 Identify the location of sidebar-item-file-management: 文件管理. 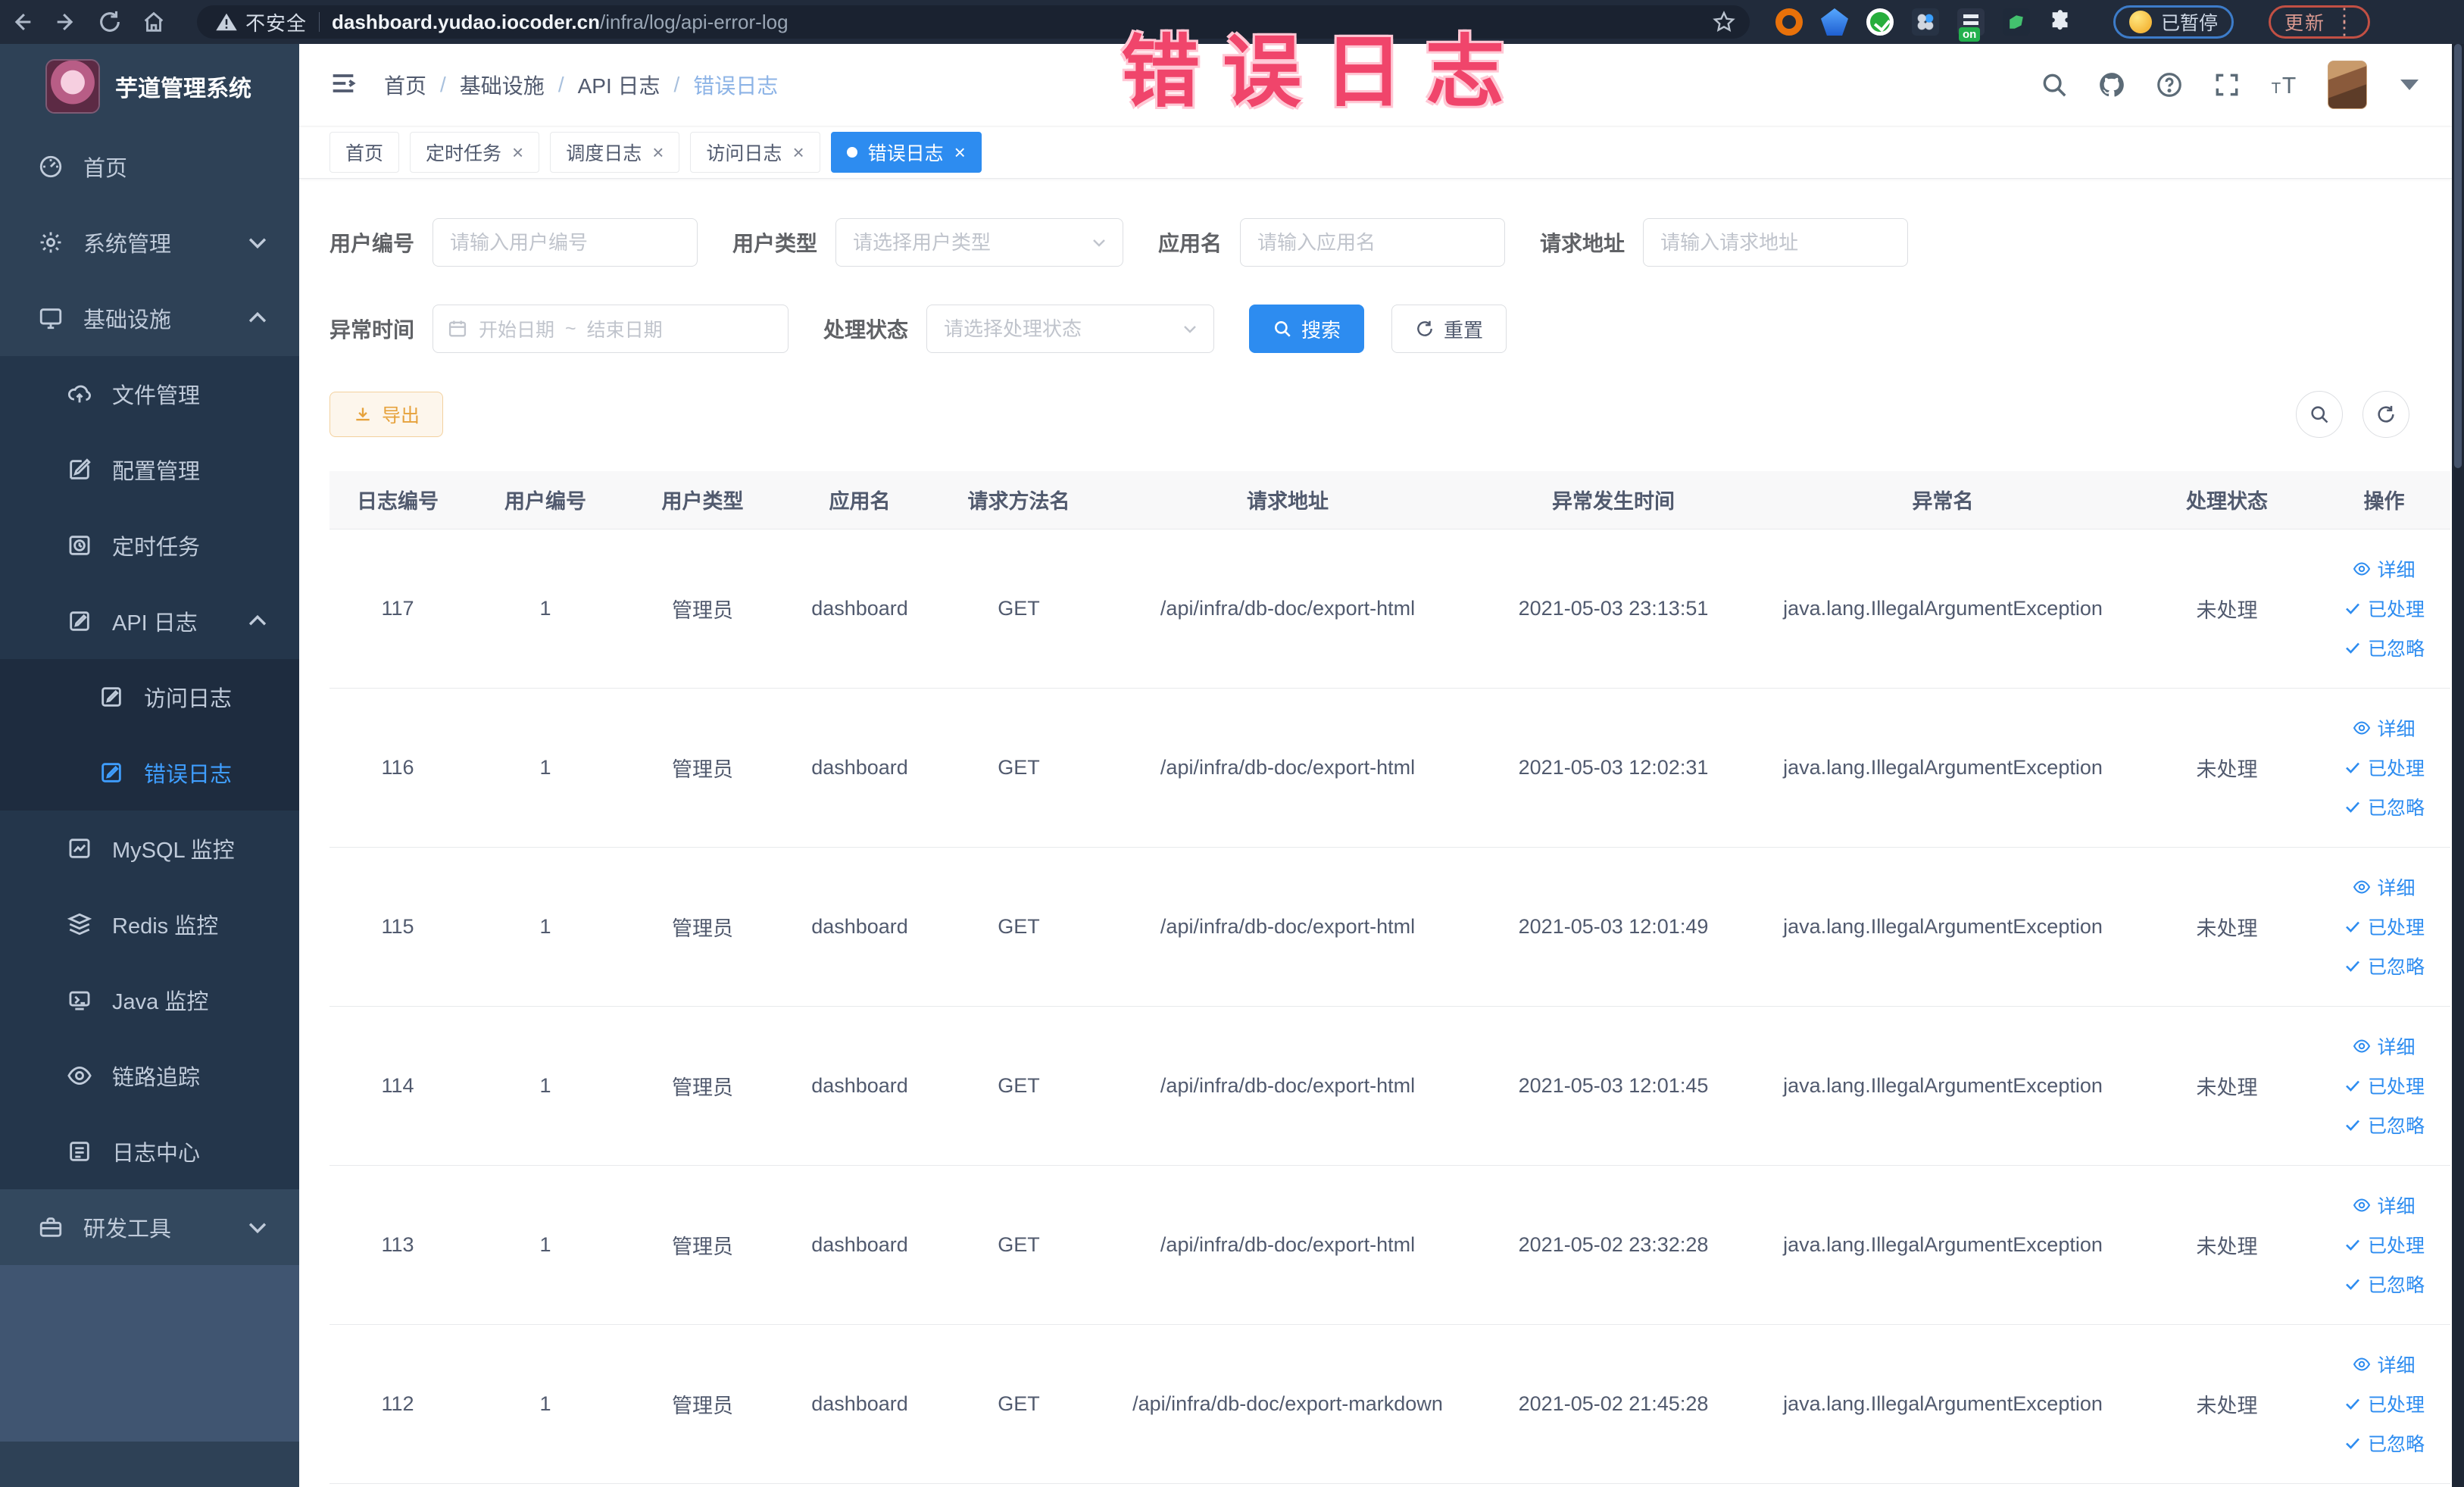
(149, 394).